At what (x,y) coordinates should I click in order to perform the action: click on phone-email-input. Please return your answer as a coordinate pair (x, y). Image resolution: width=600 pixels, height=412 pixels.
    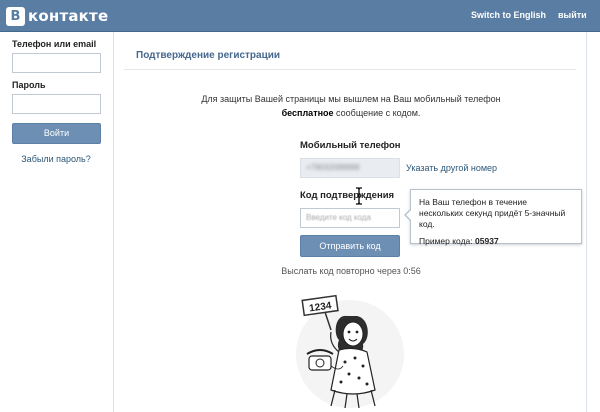
    Looking at the image, I should click on (56, 63).